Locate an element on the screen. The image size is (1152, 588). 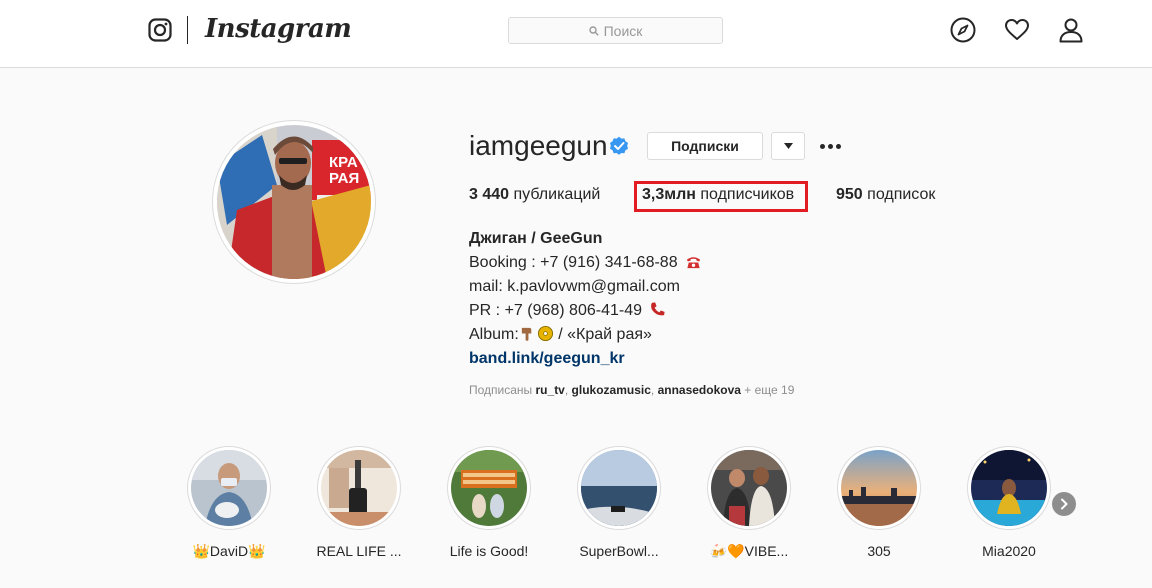
followed-by-user: annasedokova is located at coordinates (699, 390).